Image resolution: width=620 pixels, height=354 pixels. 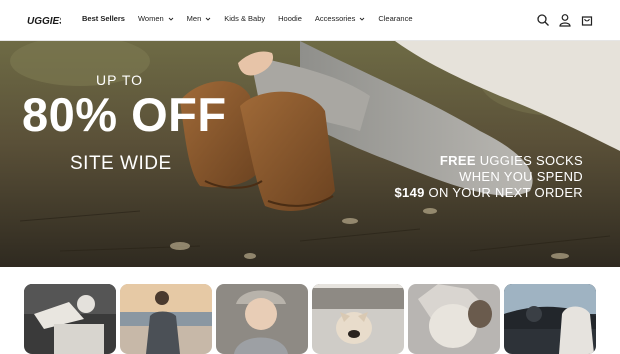 I want to click on account-icon, so click(x=565, y=20).